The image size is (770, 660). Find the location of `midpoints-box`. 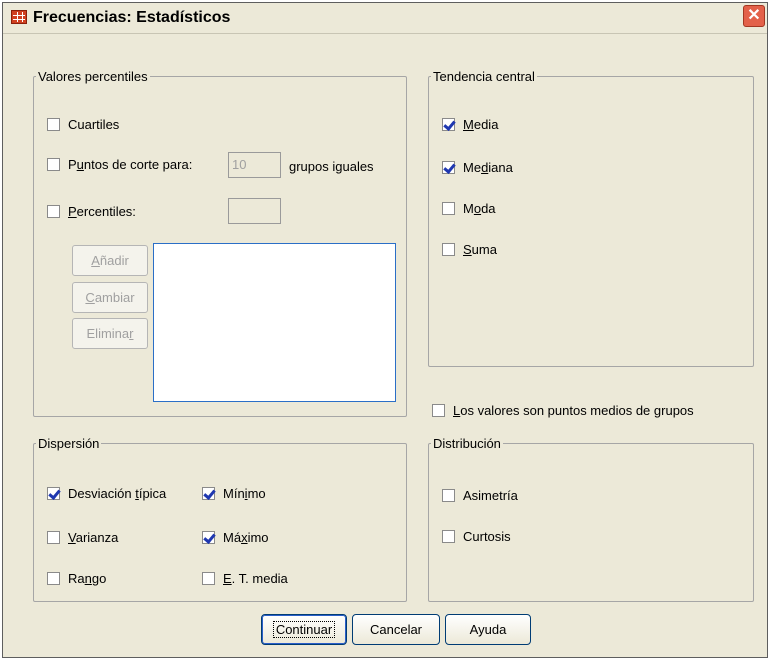

midpoints-box is located at coordinates (438, 410).